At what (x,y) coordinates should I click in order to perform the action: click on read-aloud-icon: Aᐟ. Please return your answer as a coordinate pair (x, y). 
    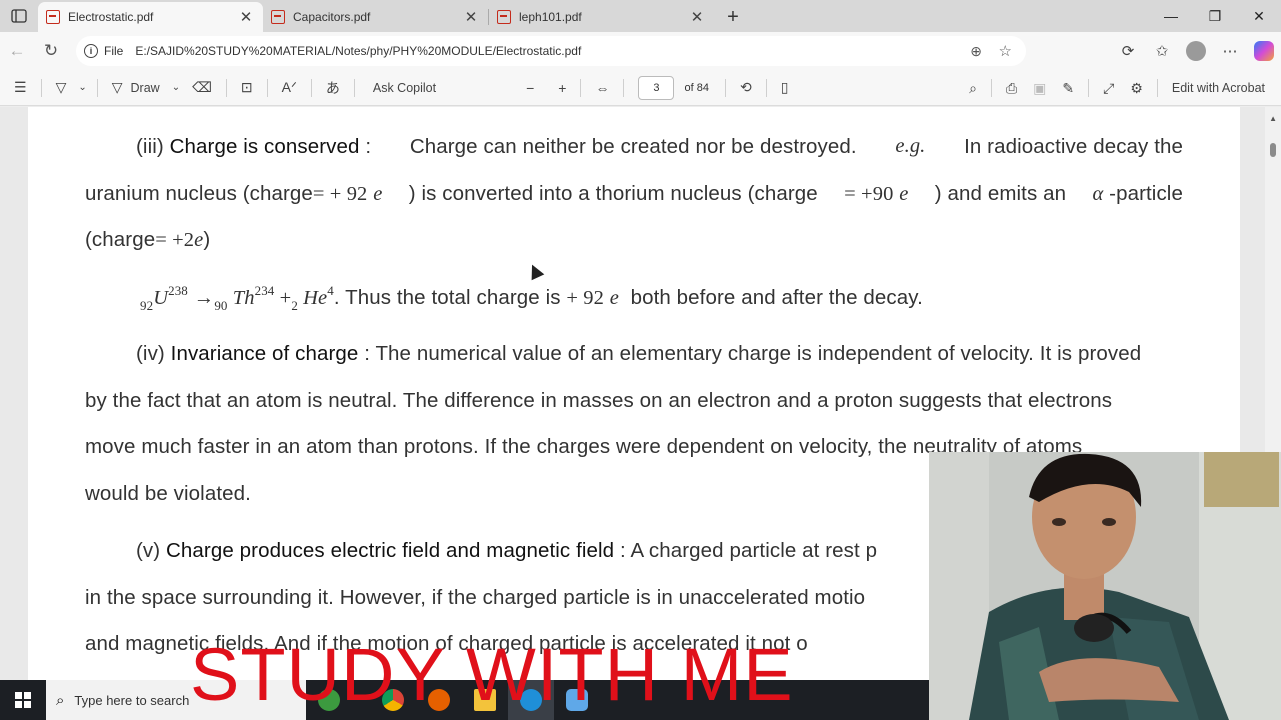
    Looking at the image, I should click on (289, 88).